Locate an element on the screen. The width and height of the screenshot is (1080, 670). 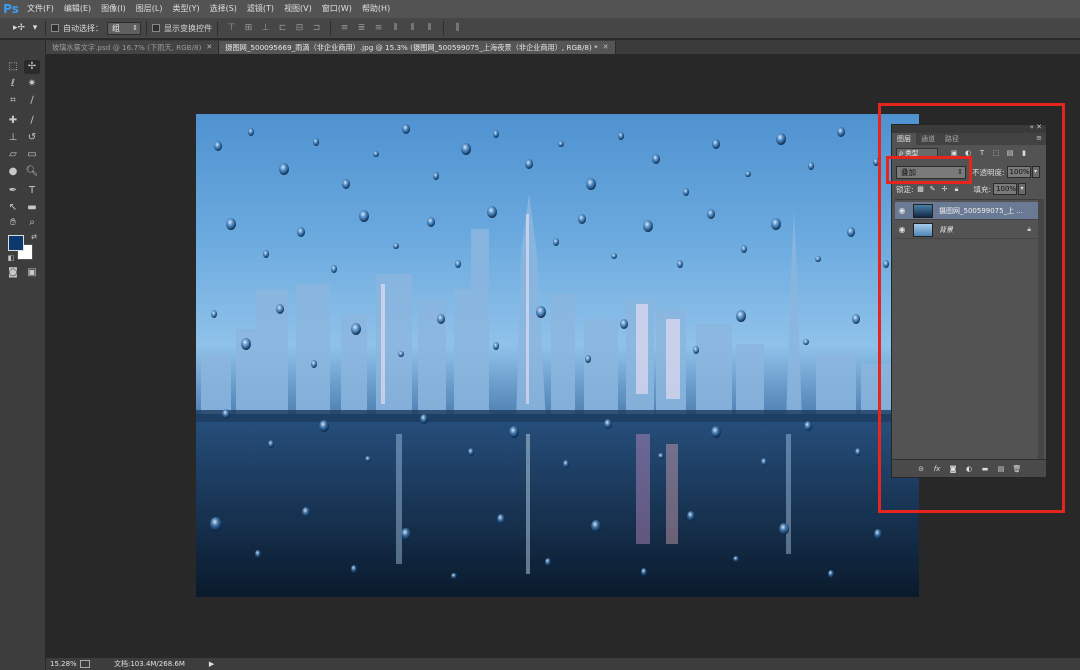
marquee-tool-icon: ⬚ is located at coordinates (13, 67).